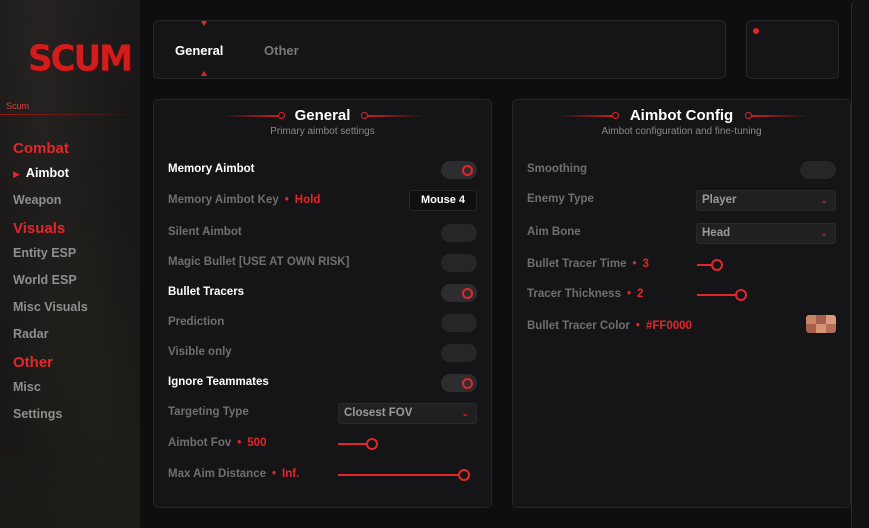 The width and height of the screenshot is (869, 528). What do you see at coordinates (681, 233) in the screenshot?
I see `aim-bone-row: Aim Bone Head ⌄` at bounding box center [681, 233].